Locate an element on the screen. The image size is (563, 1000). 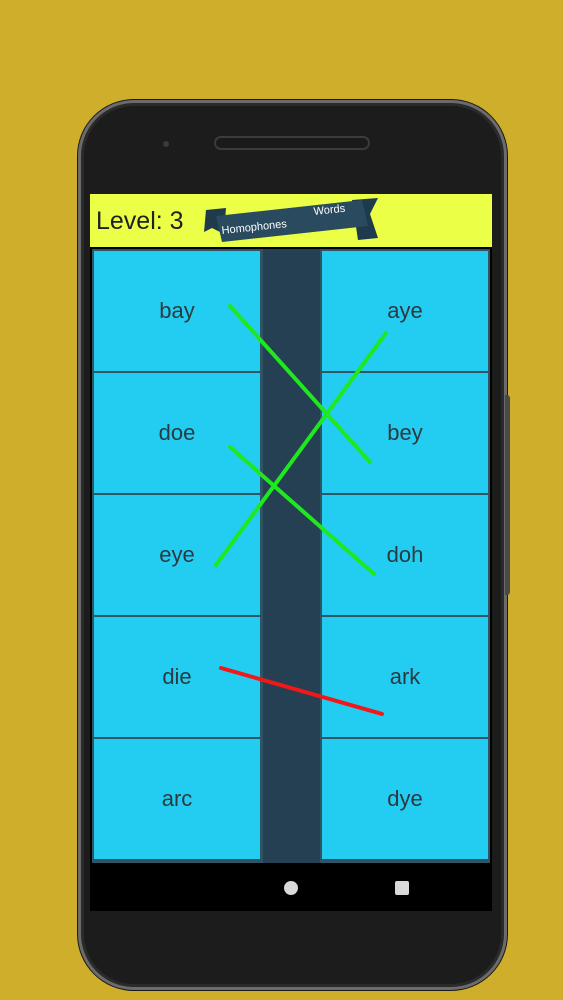
left-word-cell: die is located at coordinates (177, 677).